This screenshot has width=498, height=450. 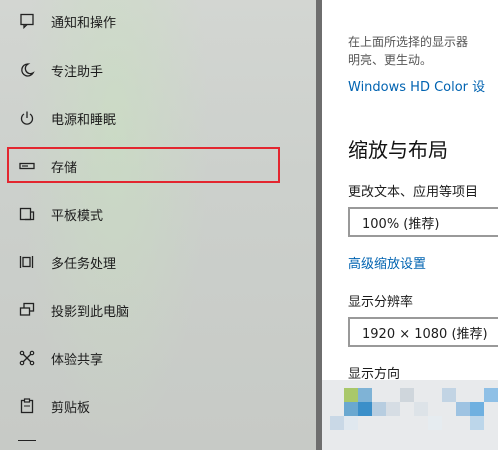 What do you see at coordinates (390, 60) in the screenshot?
I see `description-line: 明亮、更生动。` at bounding box center [390, 60].